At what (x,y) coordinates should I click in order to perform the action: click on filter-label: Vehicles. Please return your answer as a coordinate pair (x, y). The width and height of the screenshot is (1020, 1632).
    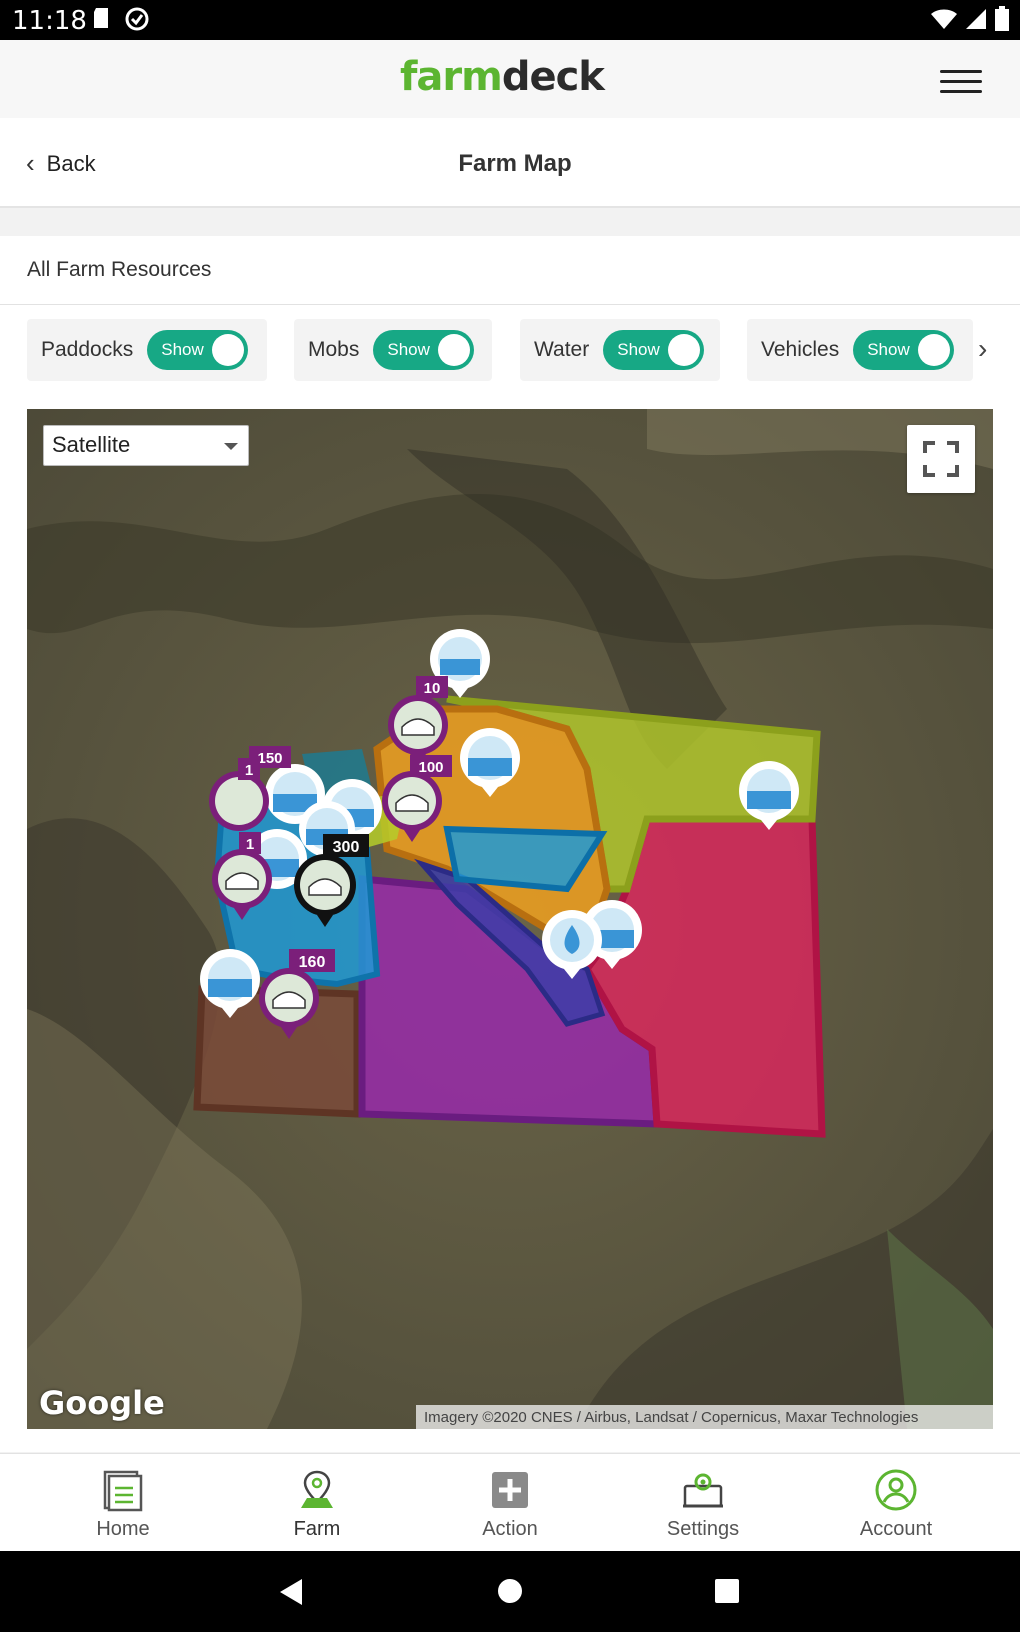
    Looking at the image, I should click on (800, 349).